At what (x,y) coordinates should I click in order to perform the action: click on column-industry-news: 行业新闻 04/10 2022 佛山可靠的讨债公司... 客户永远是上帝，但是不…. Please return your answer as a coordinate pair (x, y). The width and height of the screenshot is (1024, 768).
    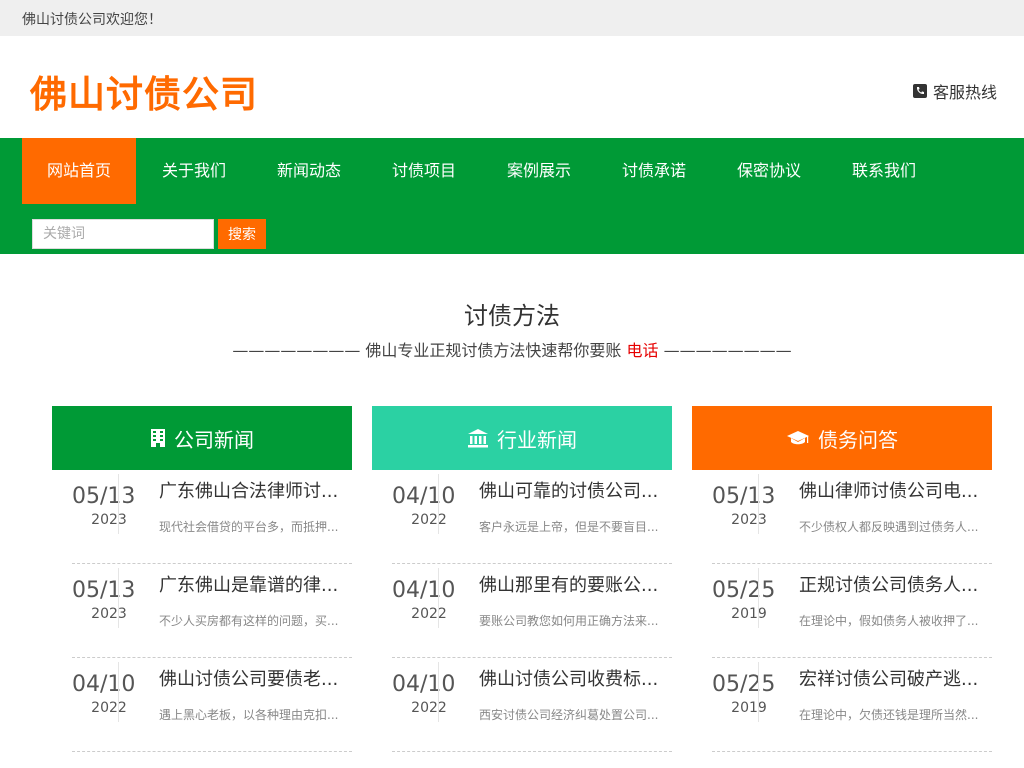
    Looking at the image, I should click on (522, 579).